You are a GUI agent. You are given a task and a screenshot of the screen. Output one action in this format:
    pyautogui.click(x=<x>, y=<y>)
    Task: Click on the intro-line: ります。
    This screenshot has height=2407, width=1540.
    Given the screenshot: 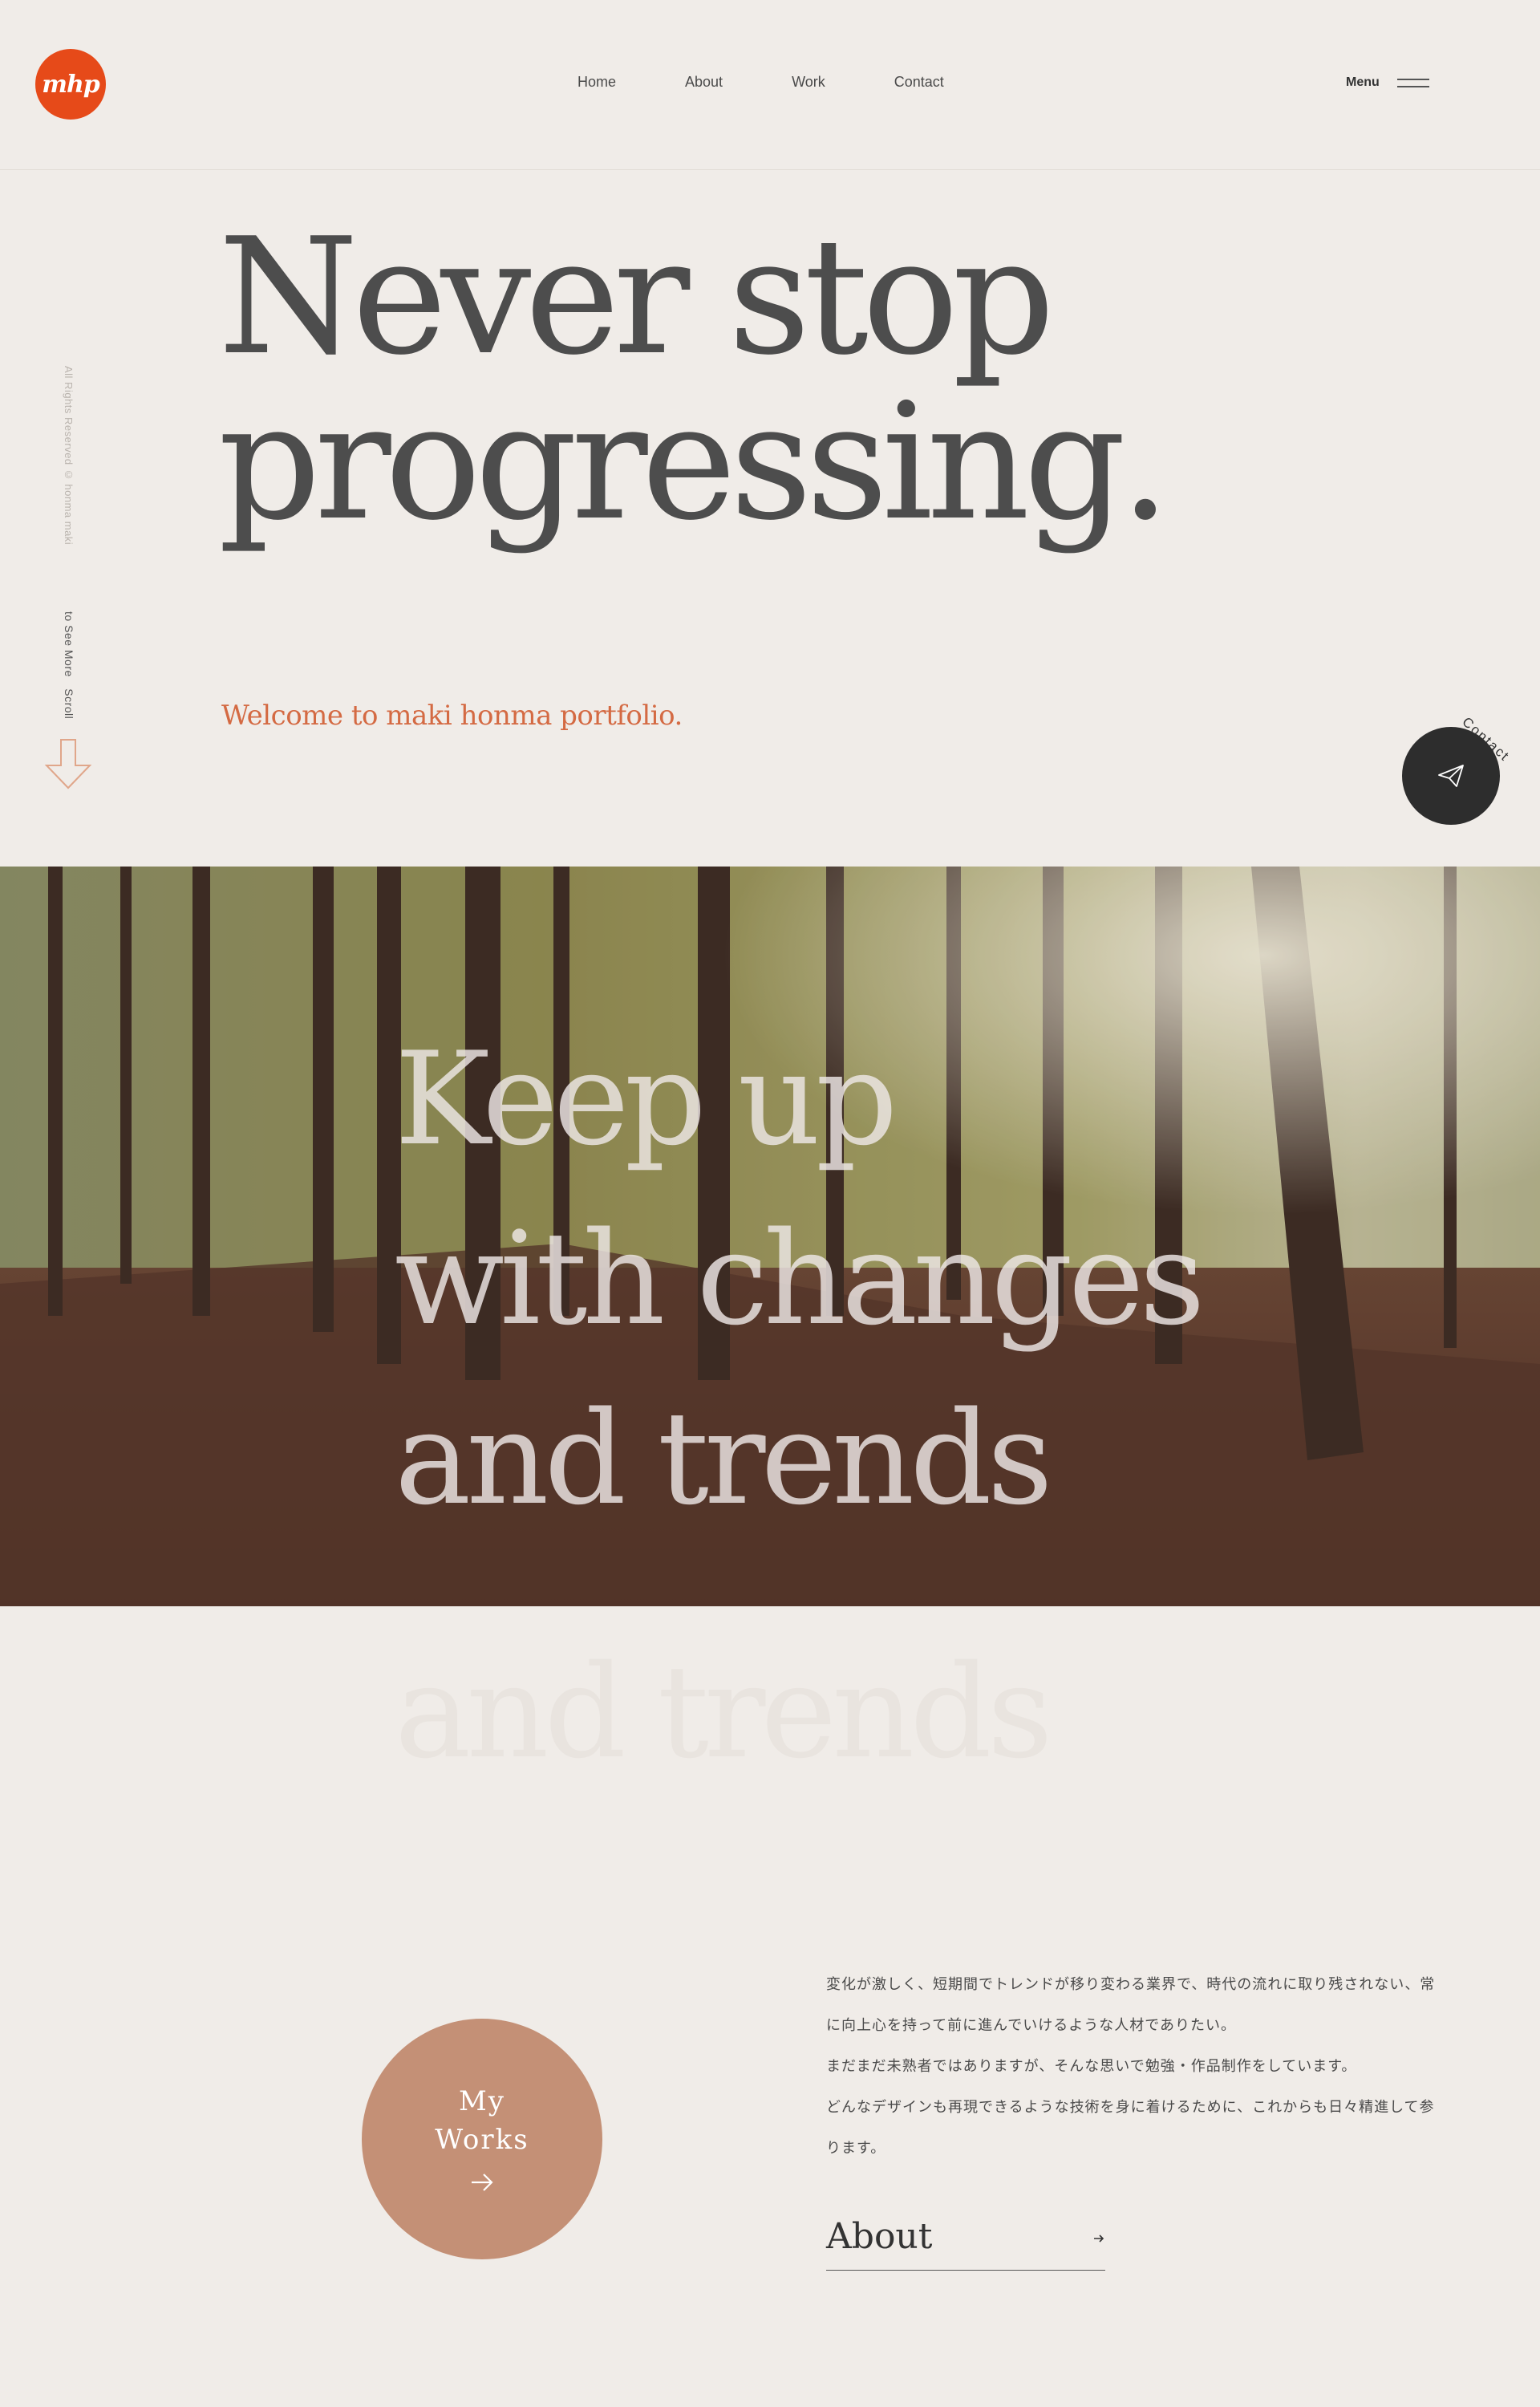 What is the action you would take?
    pyautogui.click(x=856, y=2148)
    